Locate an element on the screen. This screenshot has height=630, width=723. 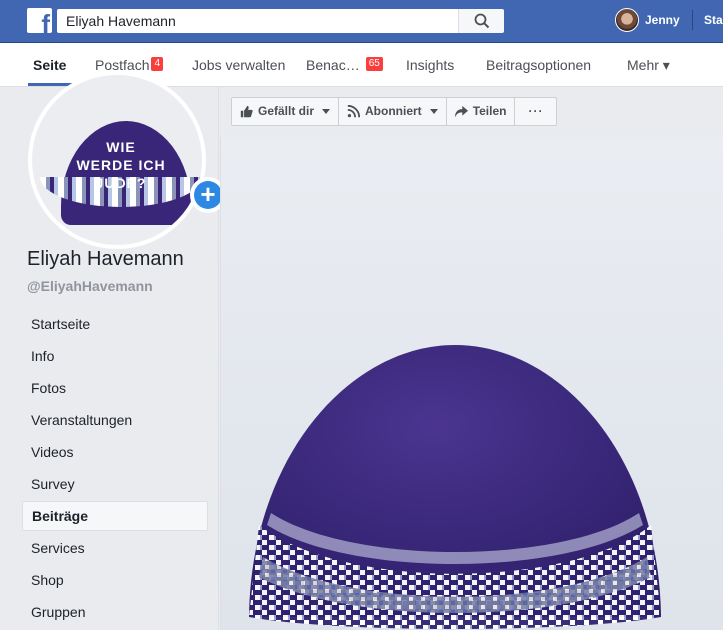
tab-label: Insights is located at coordinates (430, 65).